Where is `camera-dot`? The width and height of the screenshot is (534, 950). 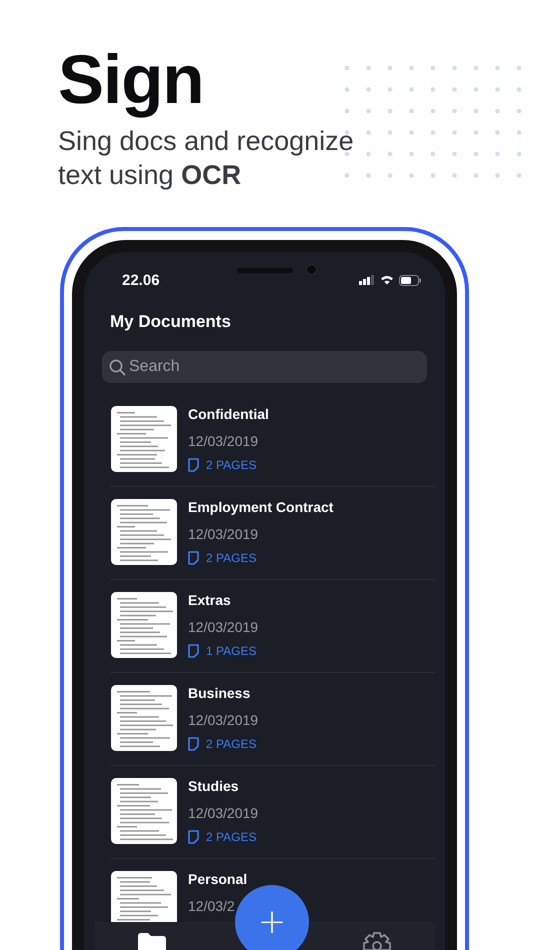
camera-dot is located at coordinates (311, 269).